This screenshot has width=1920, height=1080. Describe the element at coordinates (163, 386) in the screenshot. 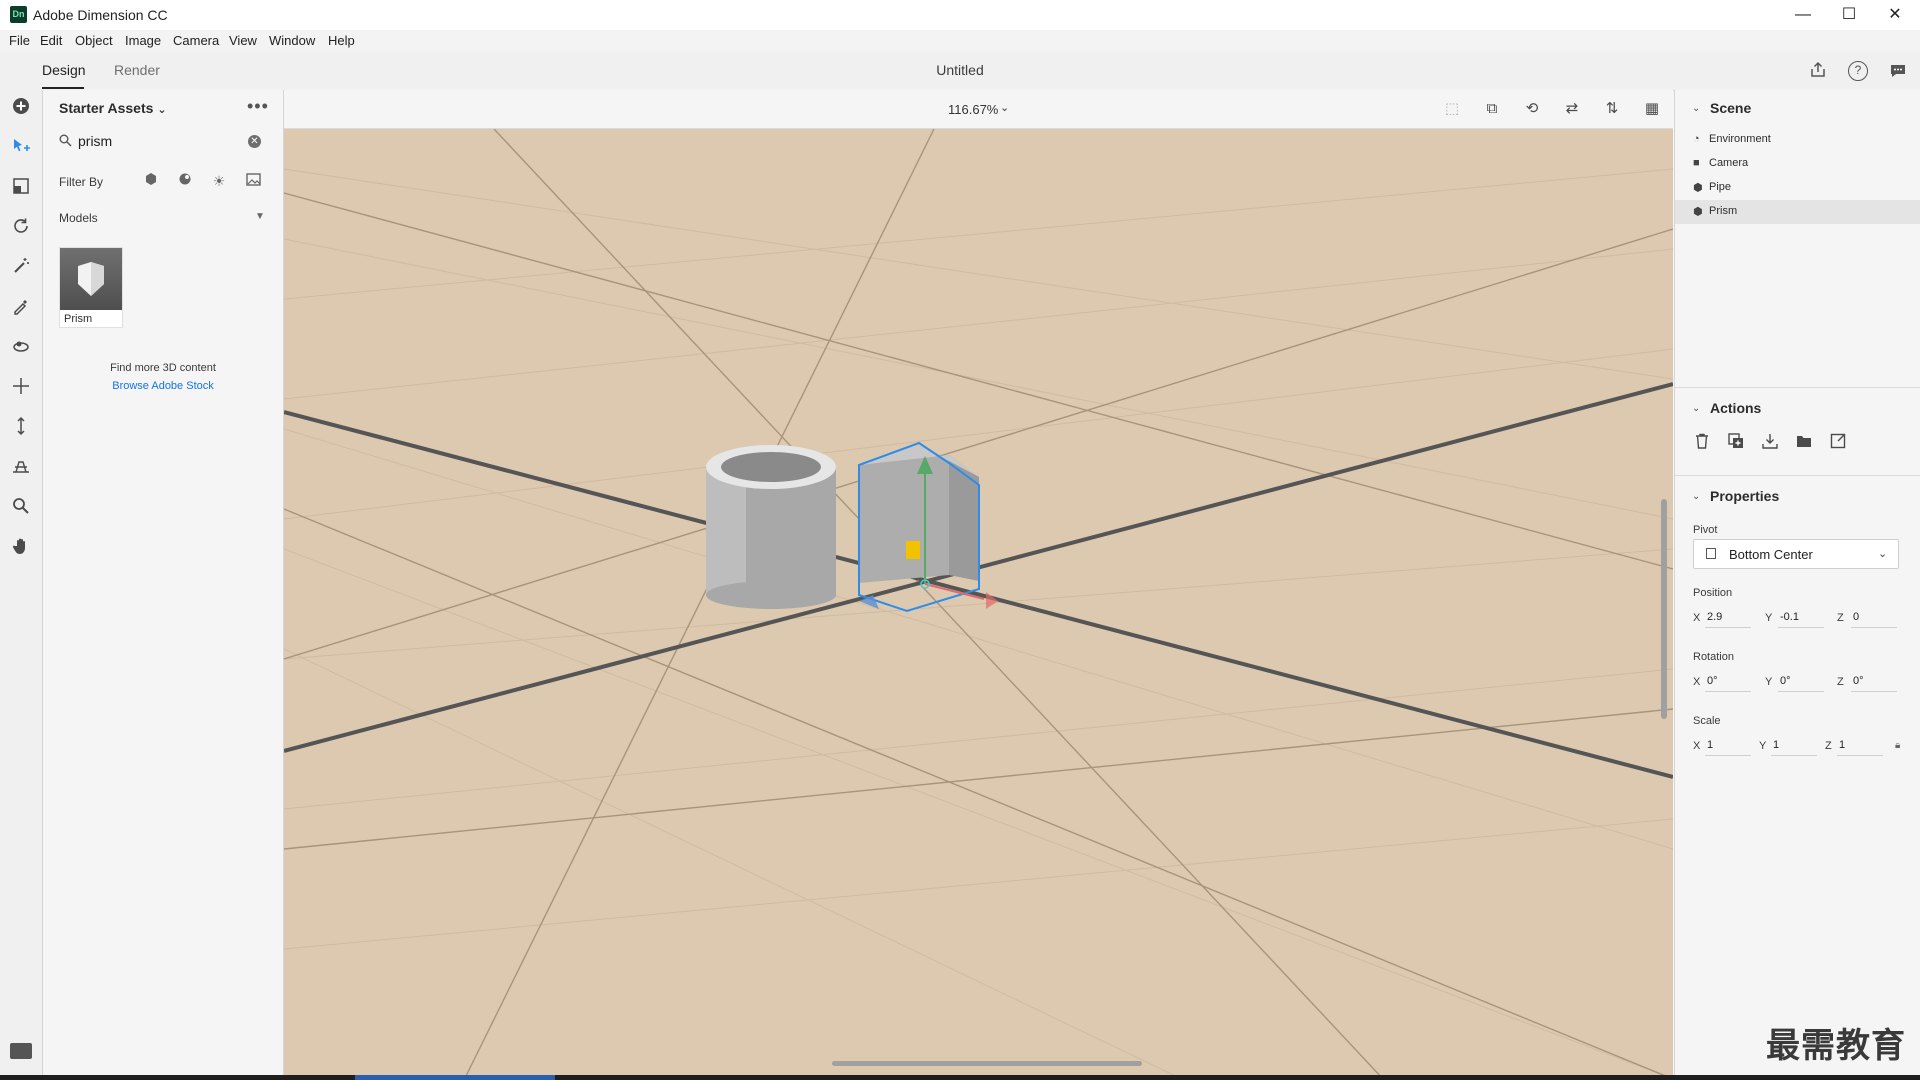

I see `browse-adobe-stock-link: Browse Adobe Stock` at that location.